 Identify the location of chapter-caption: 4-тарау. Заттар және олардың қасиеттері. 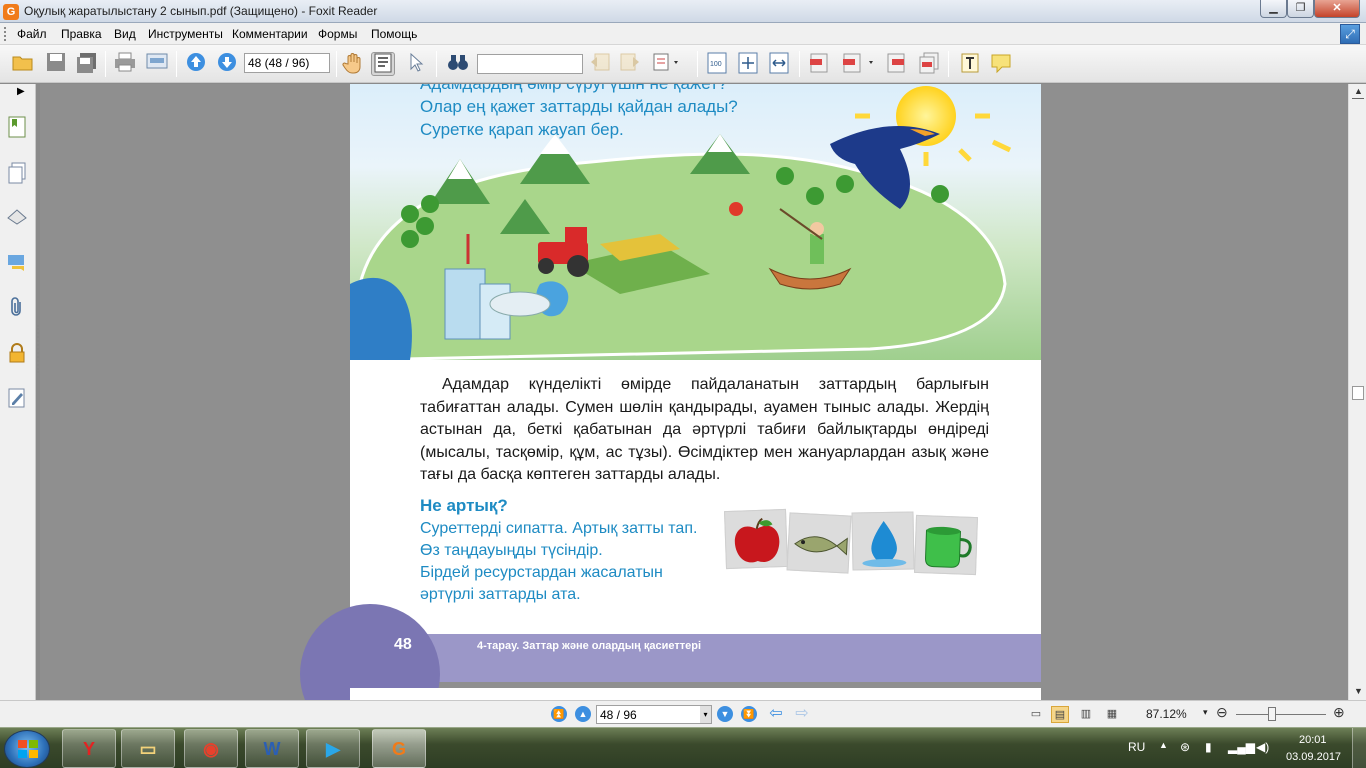
(589, 646).